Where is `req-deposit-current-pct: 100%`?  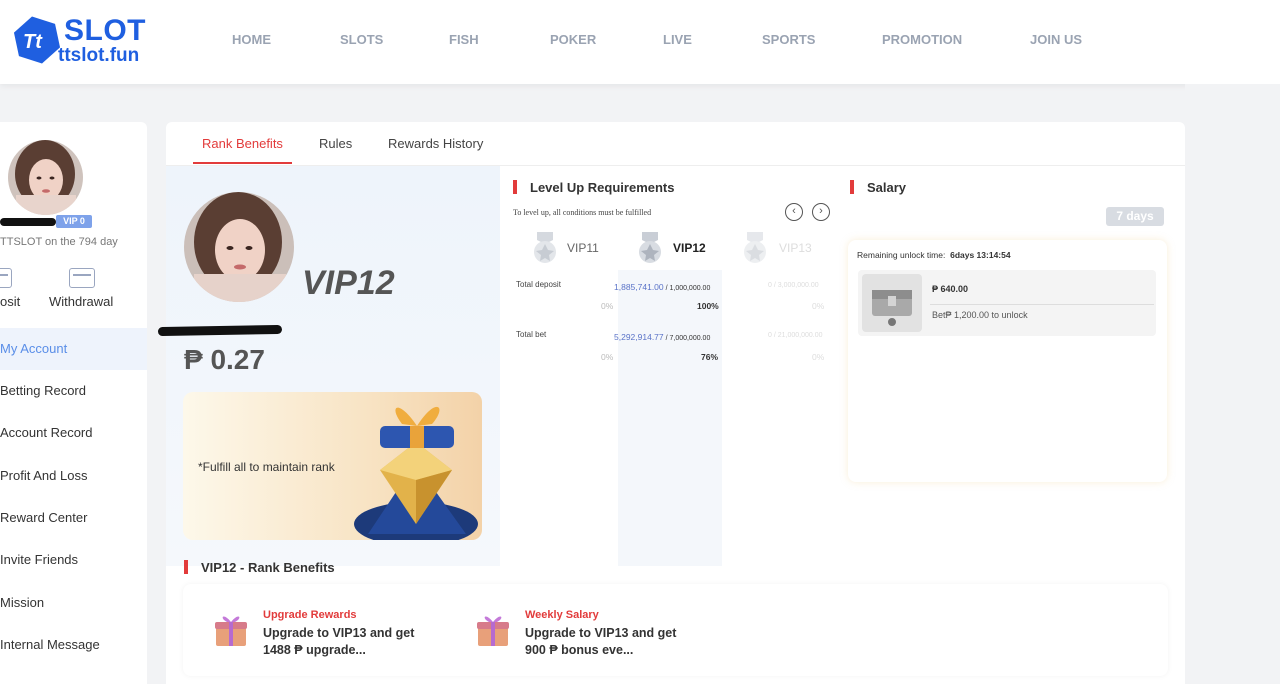
req-deposit-current-pct: 100% is located at coordinates (708, 306).